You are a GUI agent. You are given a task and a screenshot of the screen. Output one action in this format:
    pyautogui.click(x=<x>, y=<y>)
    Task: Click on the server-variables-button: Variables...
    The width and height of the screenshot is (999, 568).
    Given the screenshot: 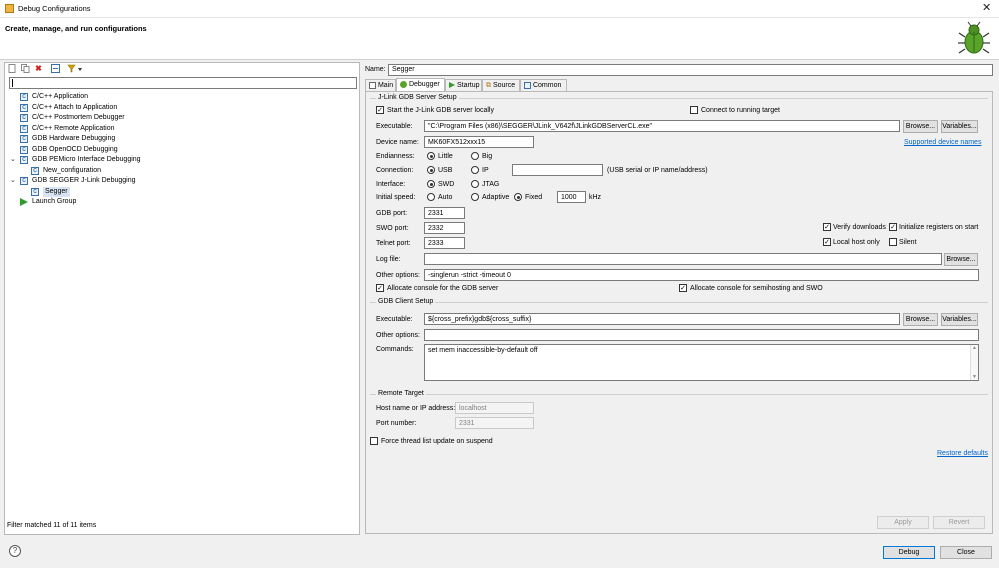 What is the action you would take?
    pyautogui.click(x=959, y=126)
    